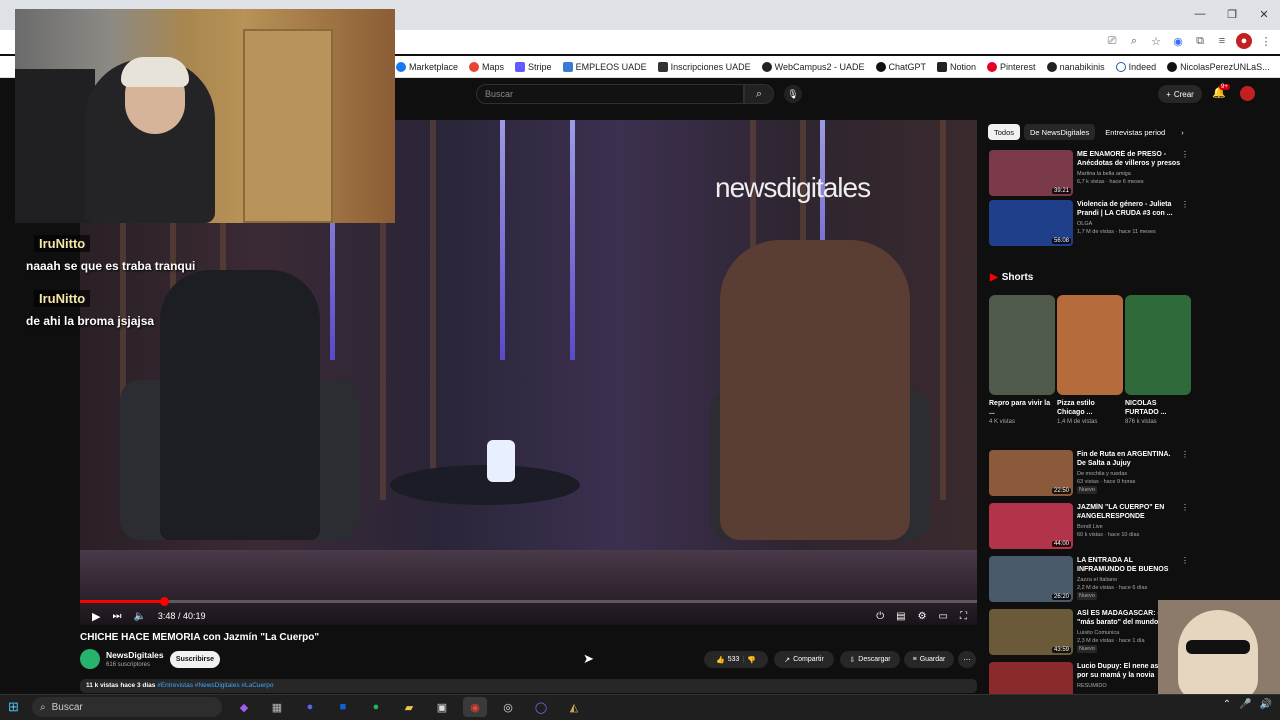 This screenshot has height=720, width=1280. Describe the element at coordinates (541, 707) in the screenshot. I see `app-icon: ◯` at that location.